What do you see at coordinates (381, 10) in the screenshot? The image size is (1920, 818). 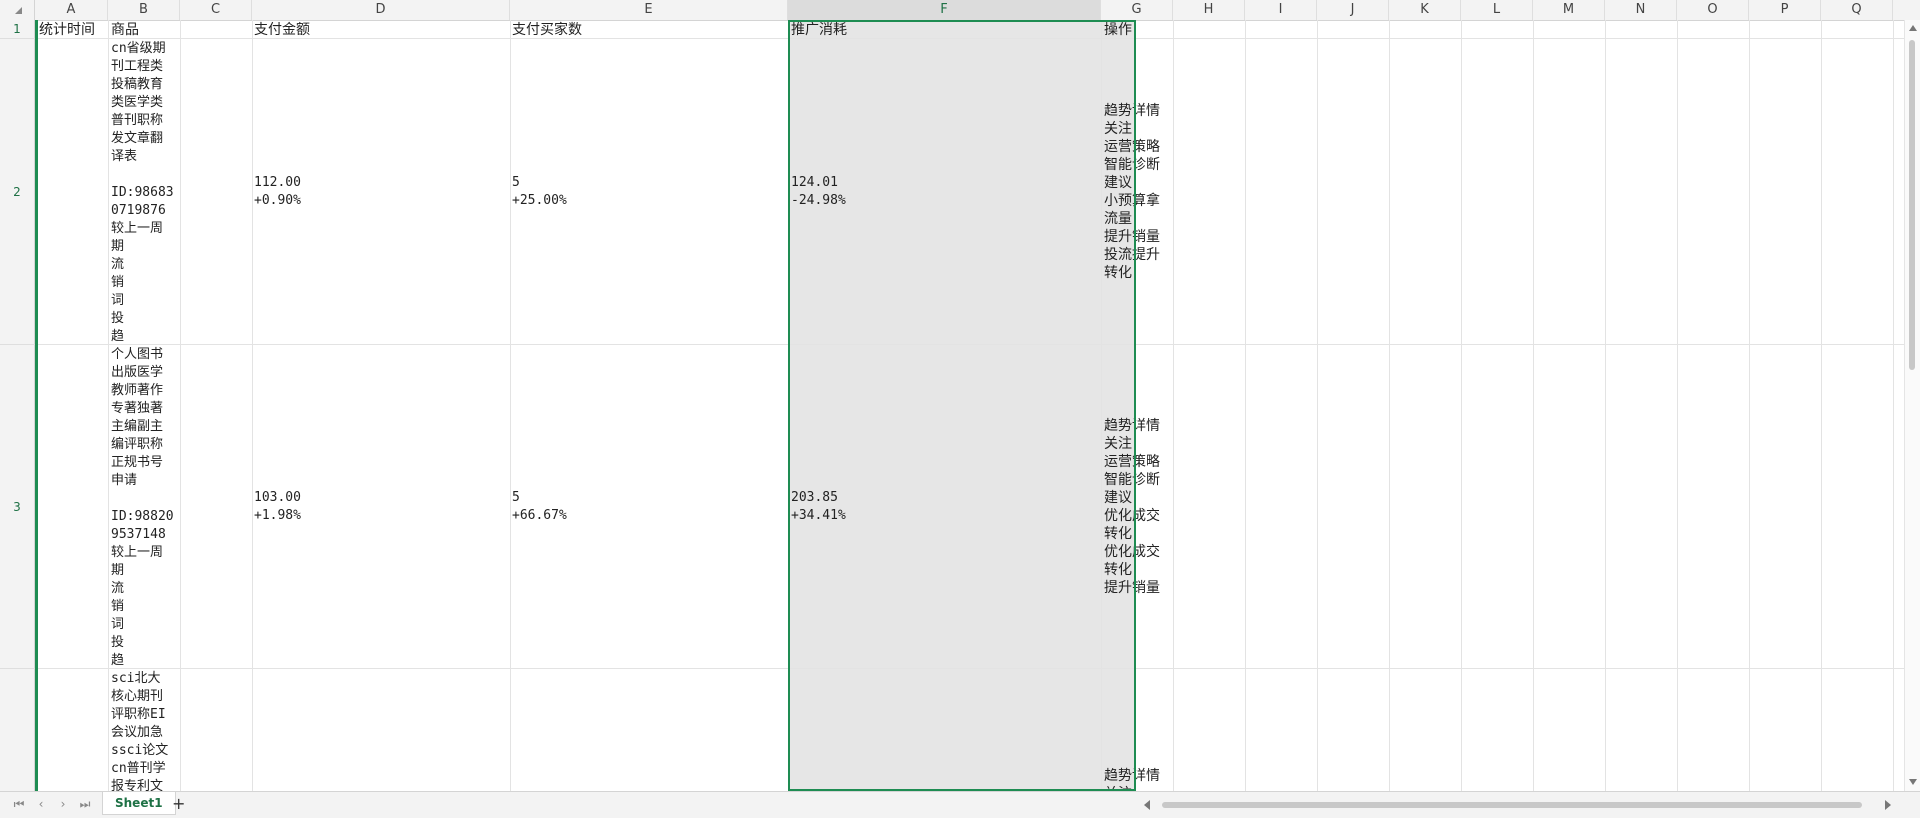 I see `column-header-d: D` at bounding box center [381, 10].